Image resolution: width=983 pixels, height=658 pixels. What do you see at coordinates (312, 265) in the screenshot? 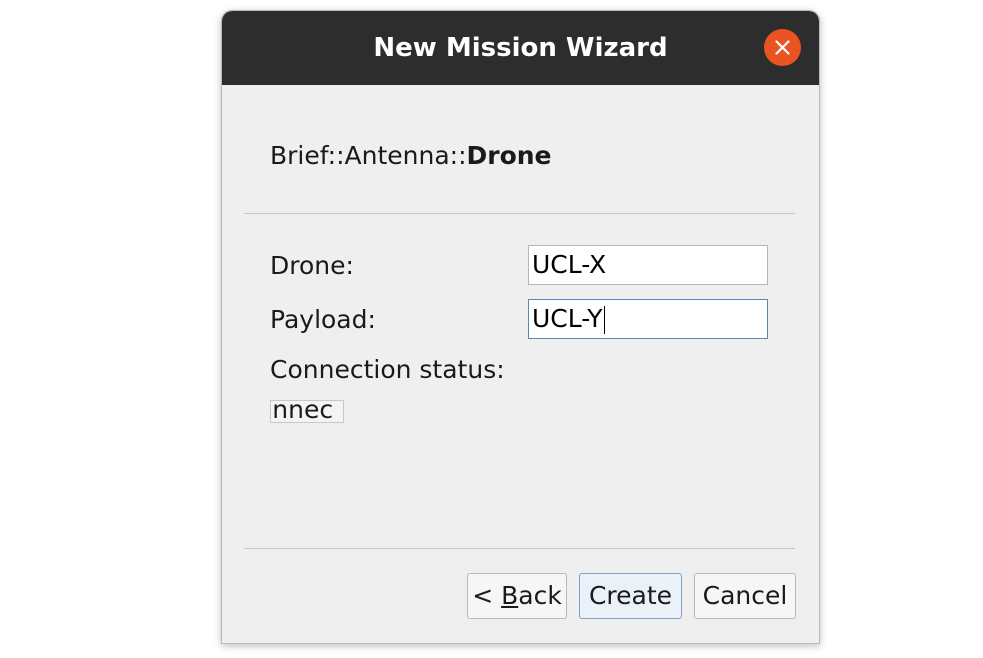
I see `drone-label: Drone:` at bounding box center [312, 265].